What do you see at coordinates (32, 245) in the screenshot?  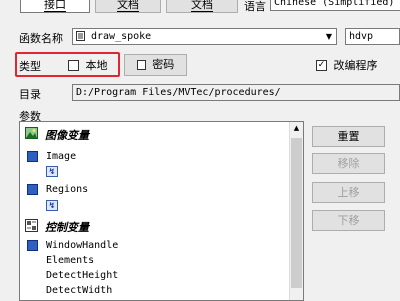 I see `control-param-icon` at bounding box center [32, 245].